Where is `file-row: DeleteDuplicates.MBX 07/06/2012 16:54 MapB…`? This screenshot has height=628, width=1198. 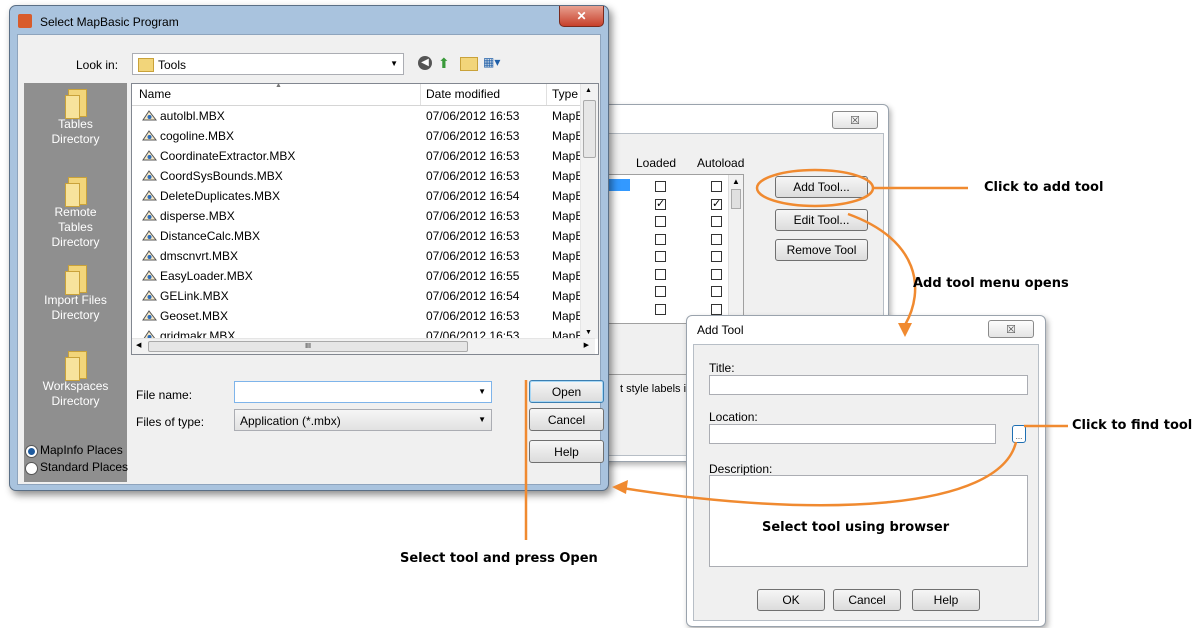
file-row: DeleteDuplicates.MBX 07/06/2012 16:54 MapB… is located at coordinates (361, 196).